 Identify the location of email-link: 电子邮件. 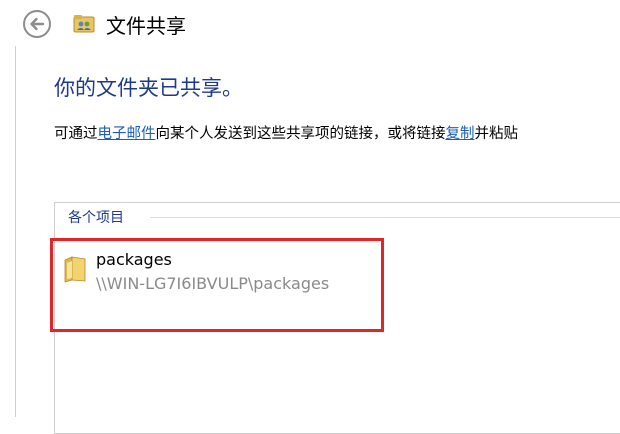
(127, 134).